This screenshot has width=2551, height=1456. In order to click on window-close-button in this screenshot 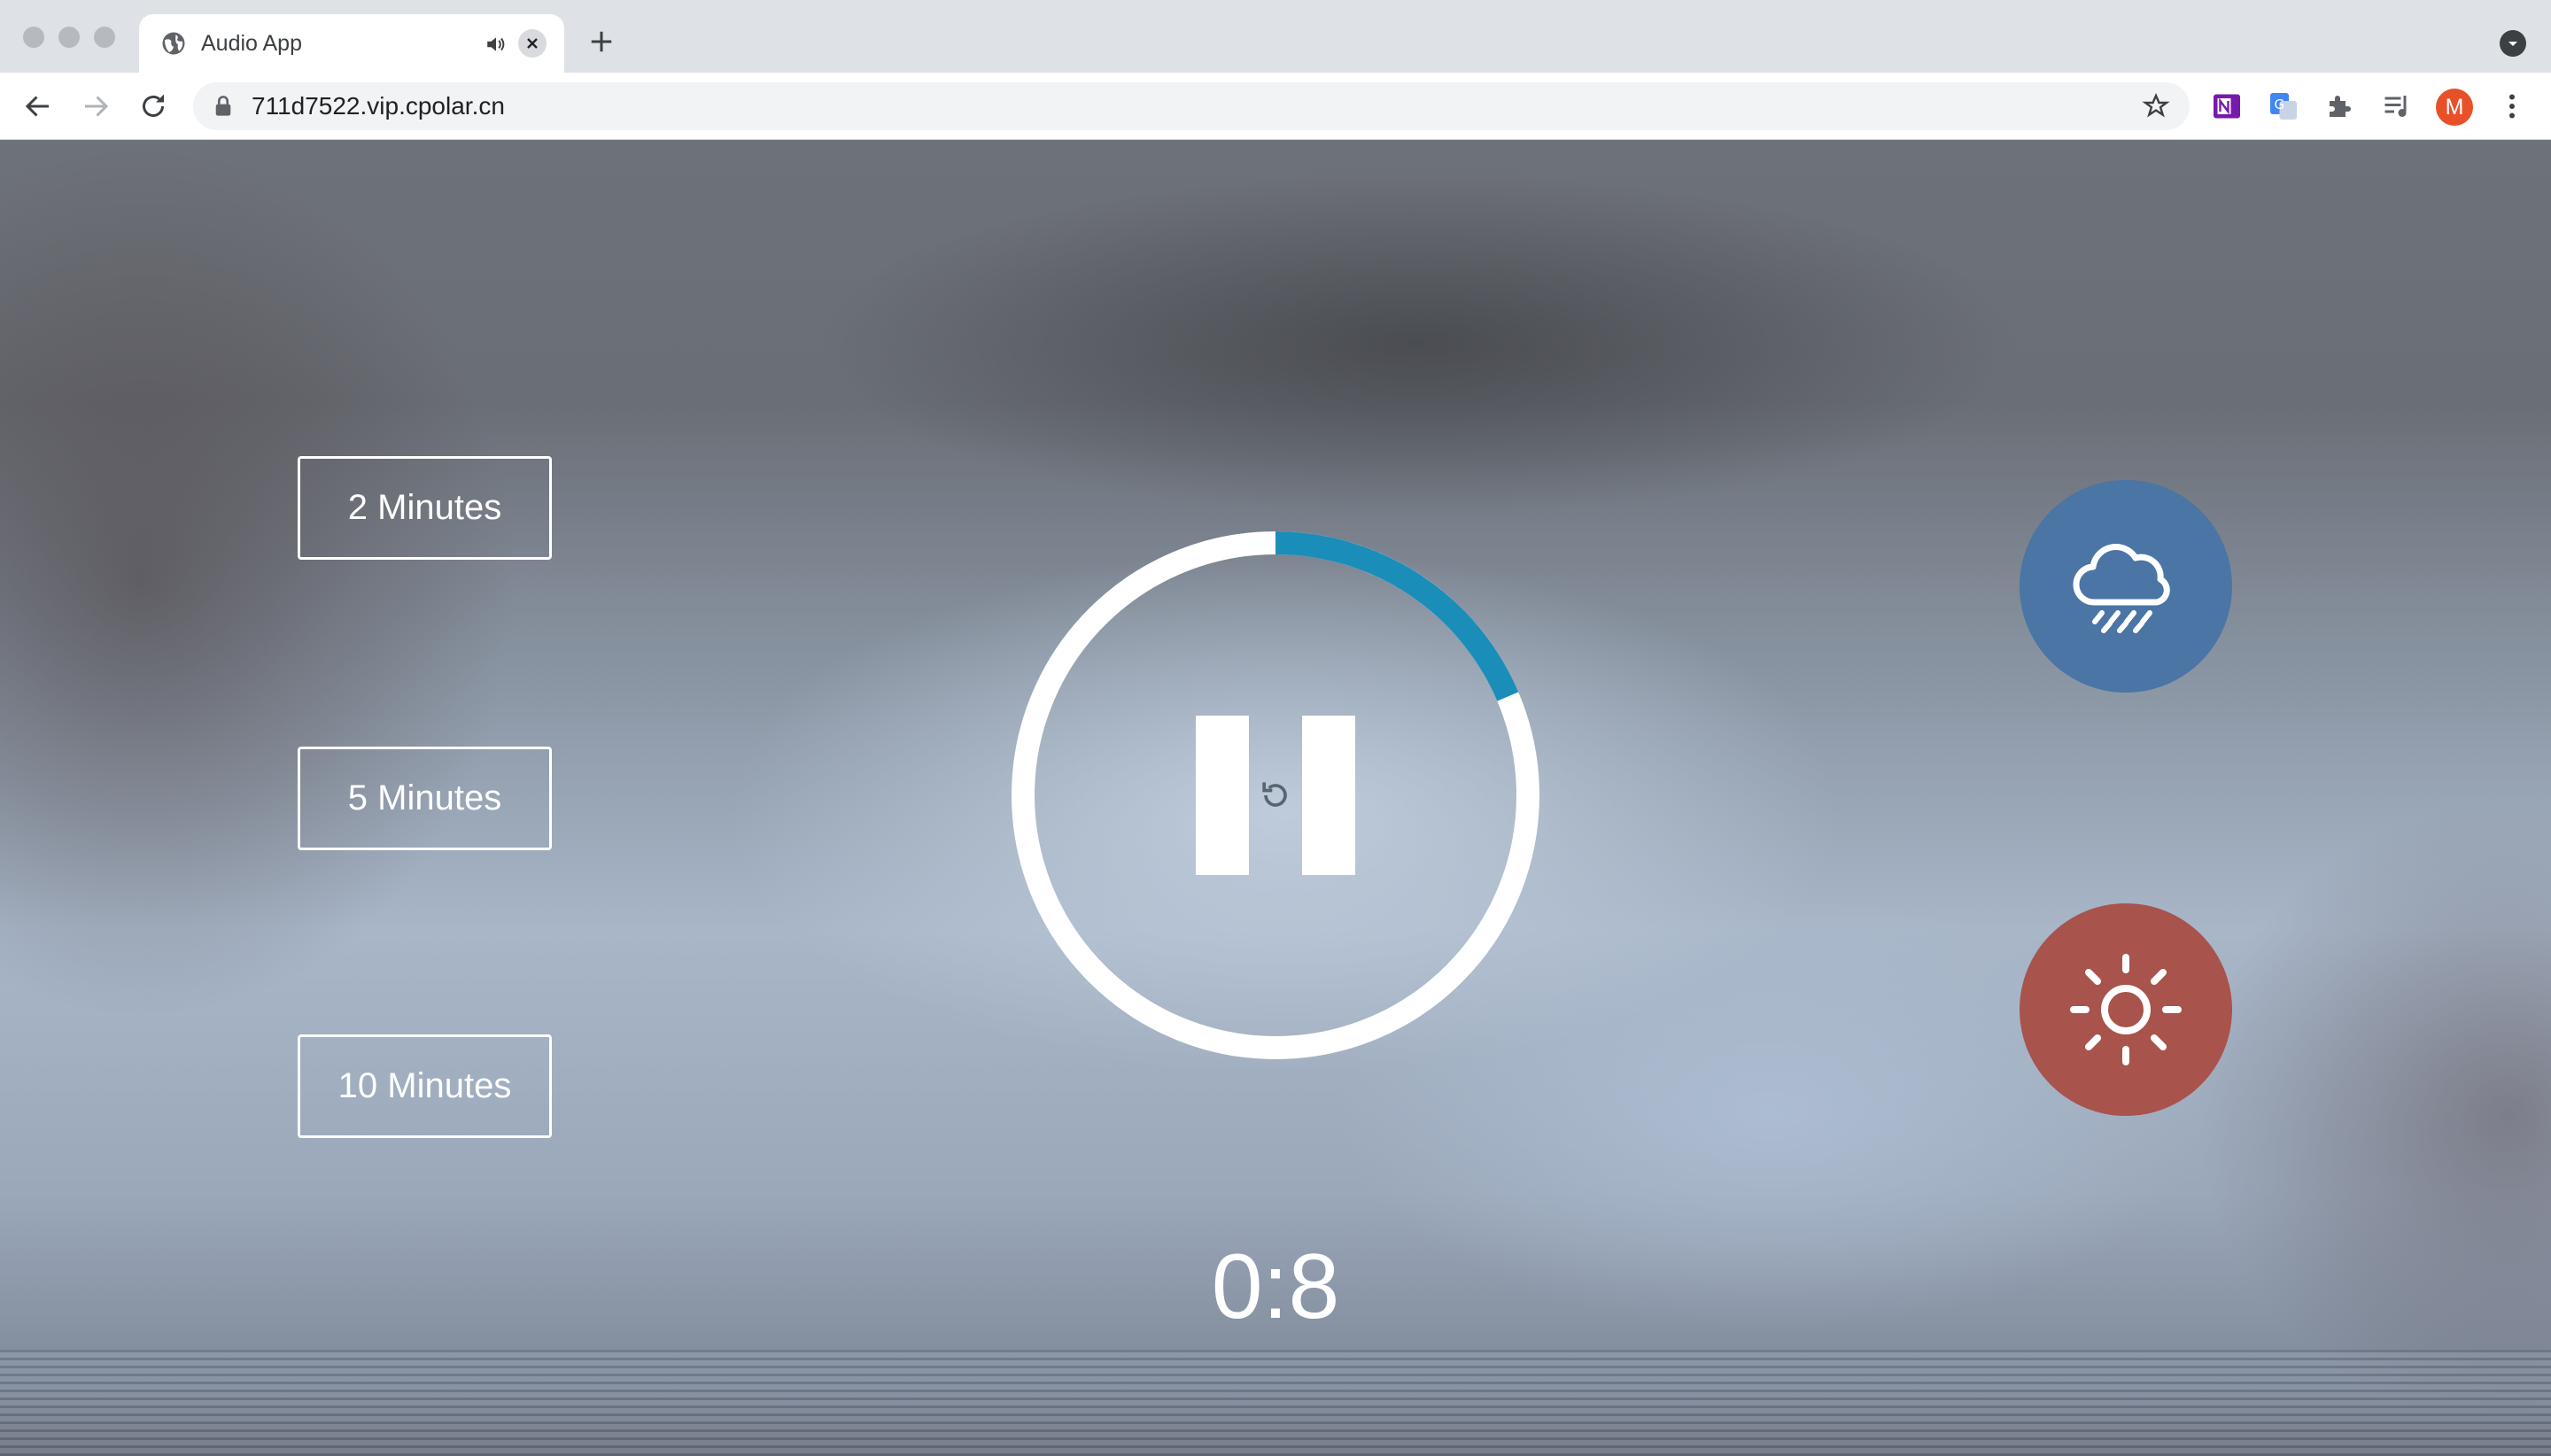, I will do `click(33, 37)`.